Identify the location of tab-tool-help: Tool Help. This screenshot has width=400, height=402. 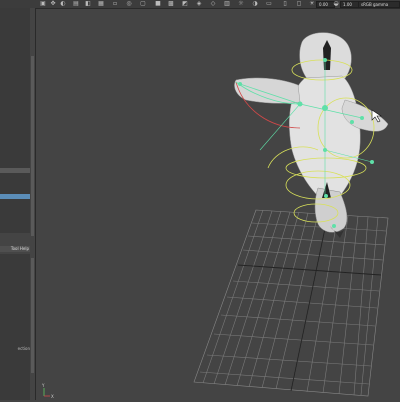
(15, 249).